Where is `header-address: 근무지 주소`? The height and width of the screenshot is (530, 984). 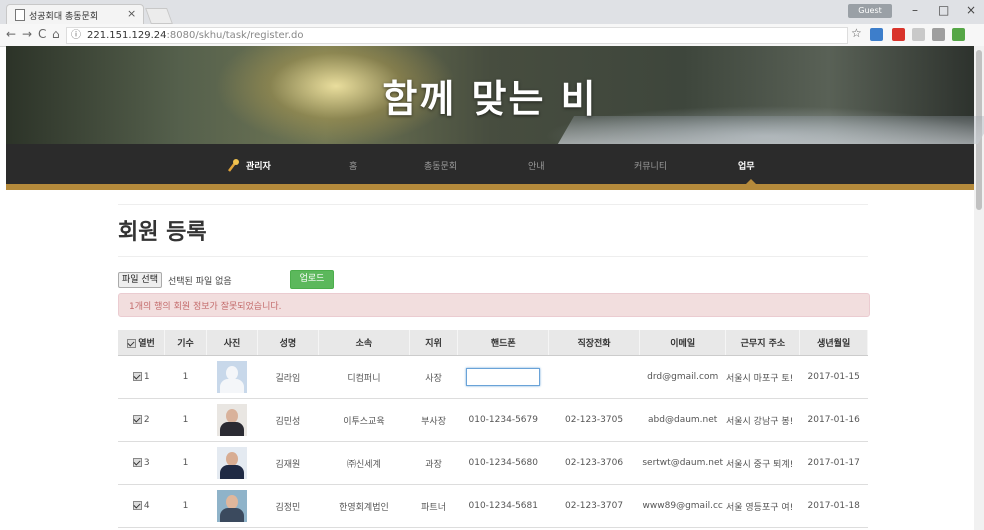 header-address: 근무지 주소 is located at coordinates (763, 343).